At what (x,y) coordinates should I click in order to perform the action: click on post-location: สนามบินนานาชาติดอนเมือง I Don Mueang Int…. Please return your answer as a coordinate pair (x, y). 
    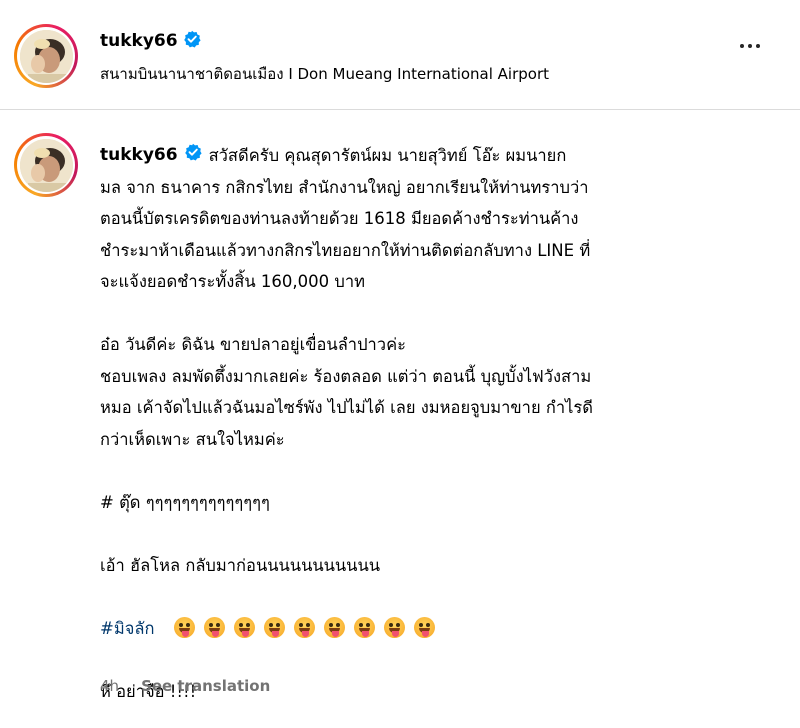
    Looking at the image, I should click on (324, 74).